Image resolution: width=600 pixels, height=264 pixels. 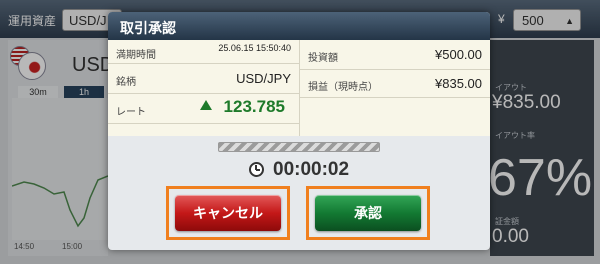 I want to click on investment-value: ¥500.00, so click(x=458, y=54).